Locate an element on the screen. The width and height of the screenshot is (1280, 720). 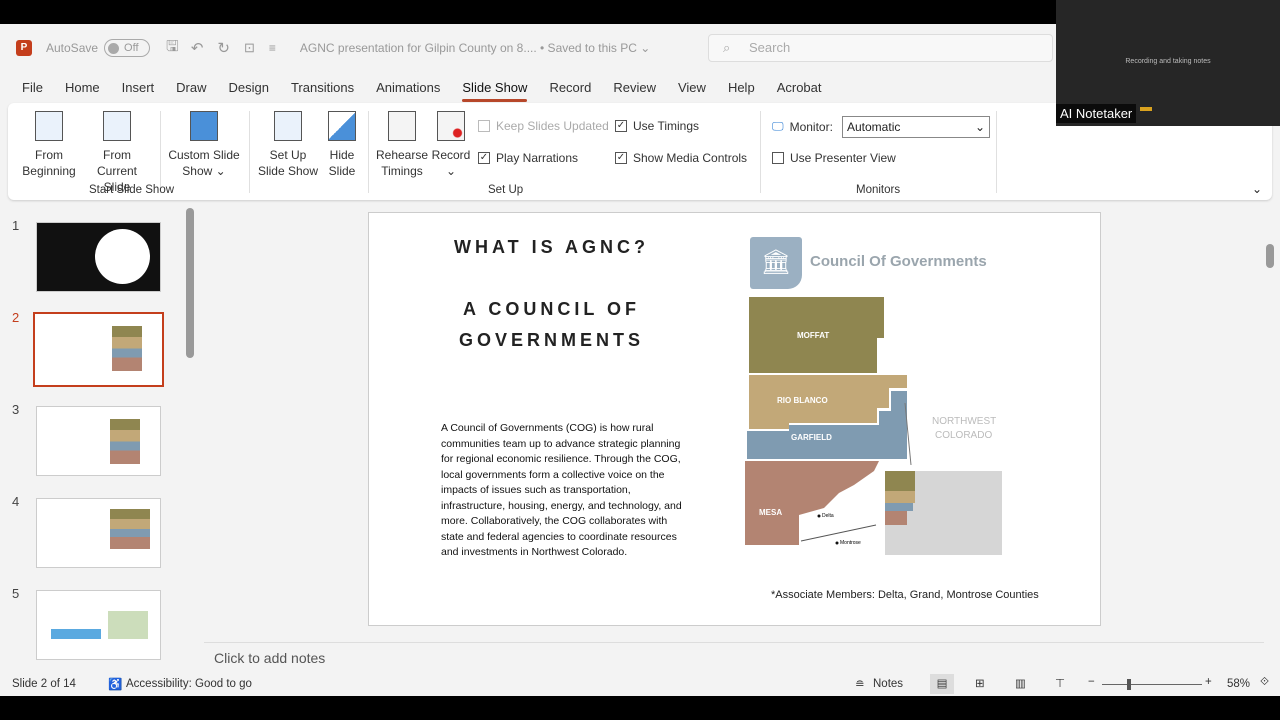
tab-review: Review is located at coordinates (634, 88).